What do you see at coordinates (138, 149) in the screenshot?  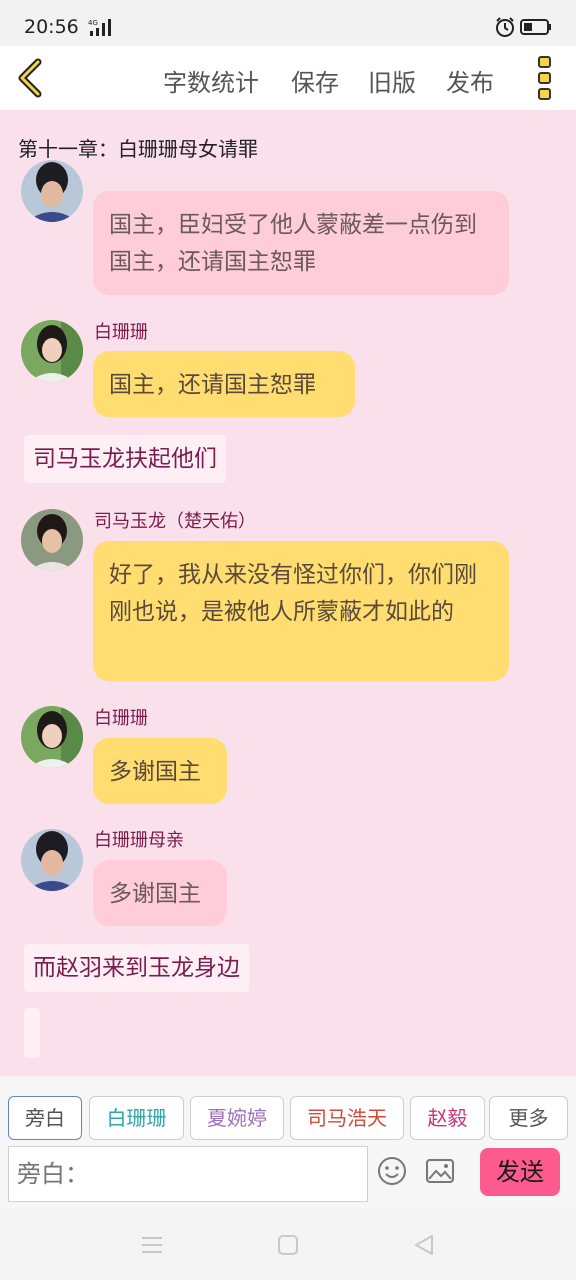 I see `chapter-title: 第十一章：白珊珊母女请罪` at bounding box center [138, 149].